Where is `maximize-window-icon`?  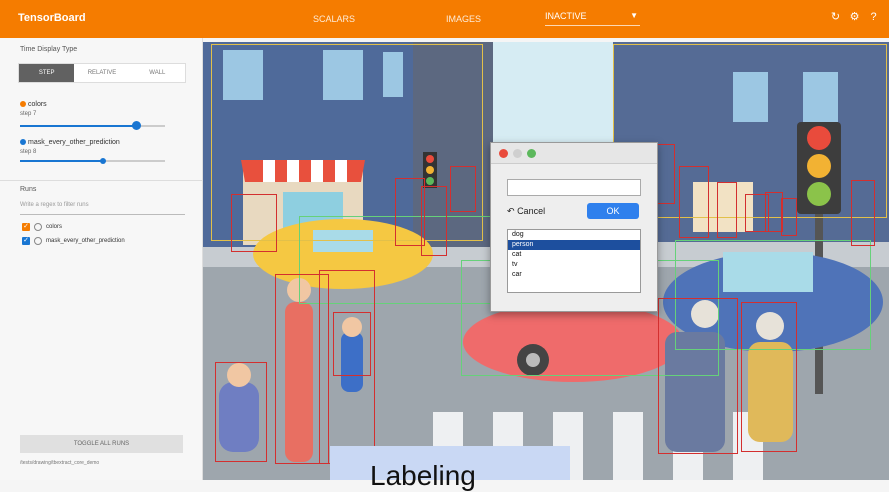 maximize-window-icon is located at coordinates (531, 153).